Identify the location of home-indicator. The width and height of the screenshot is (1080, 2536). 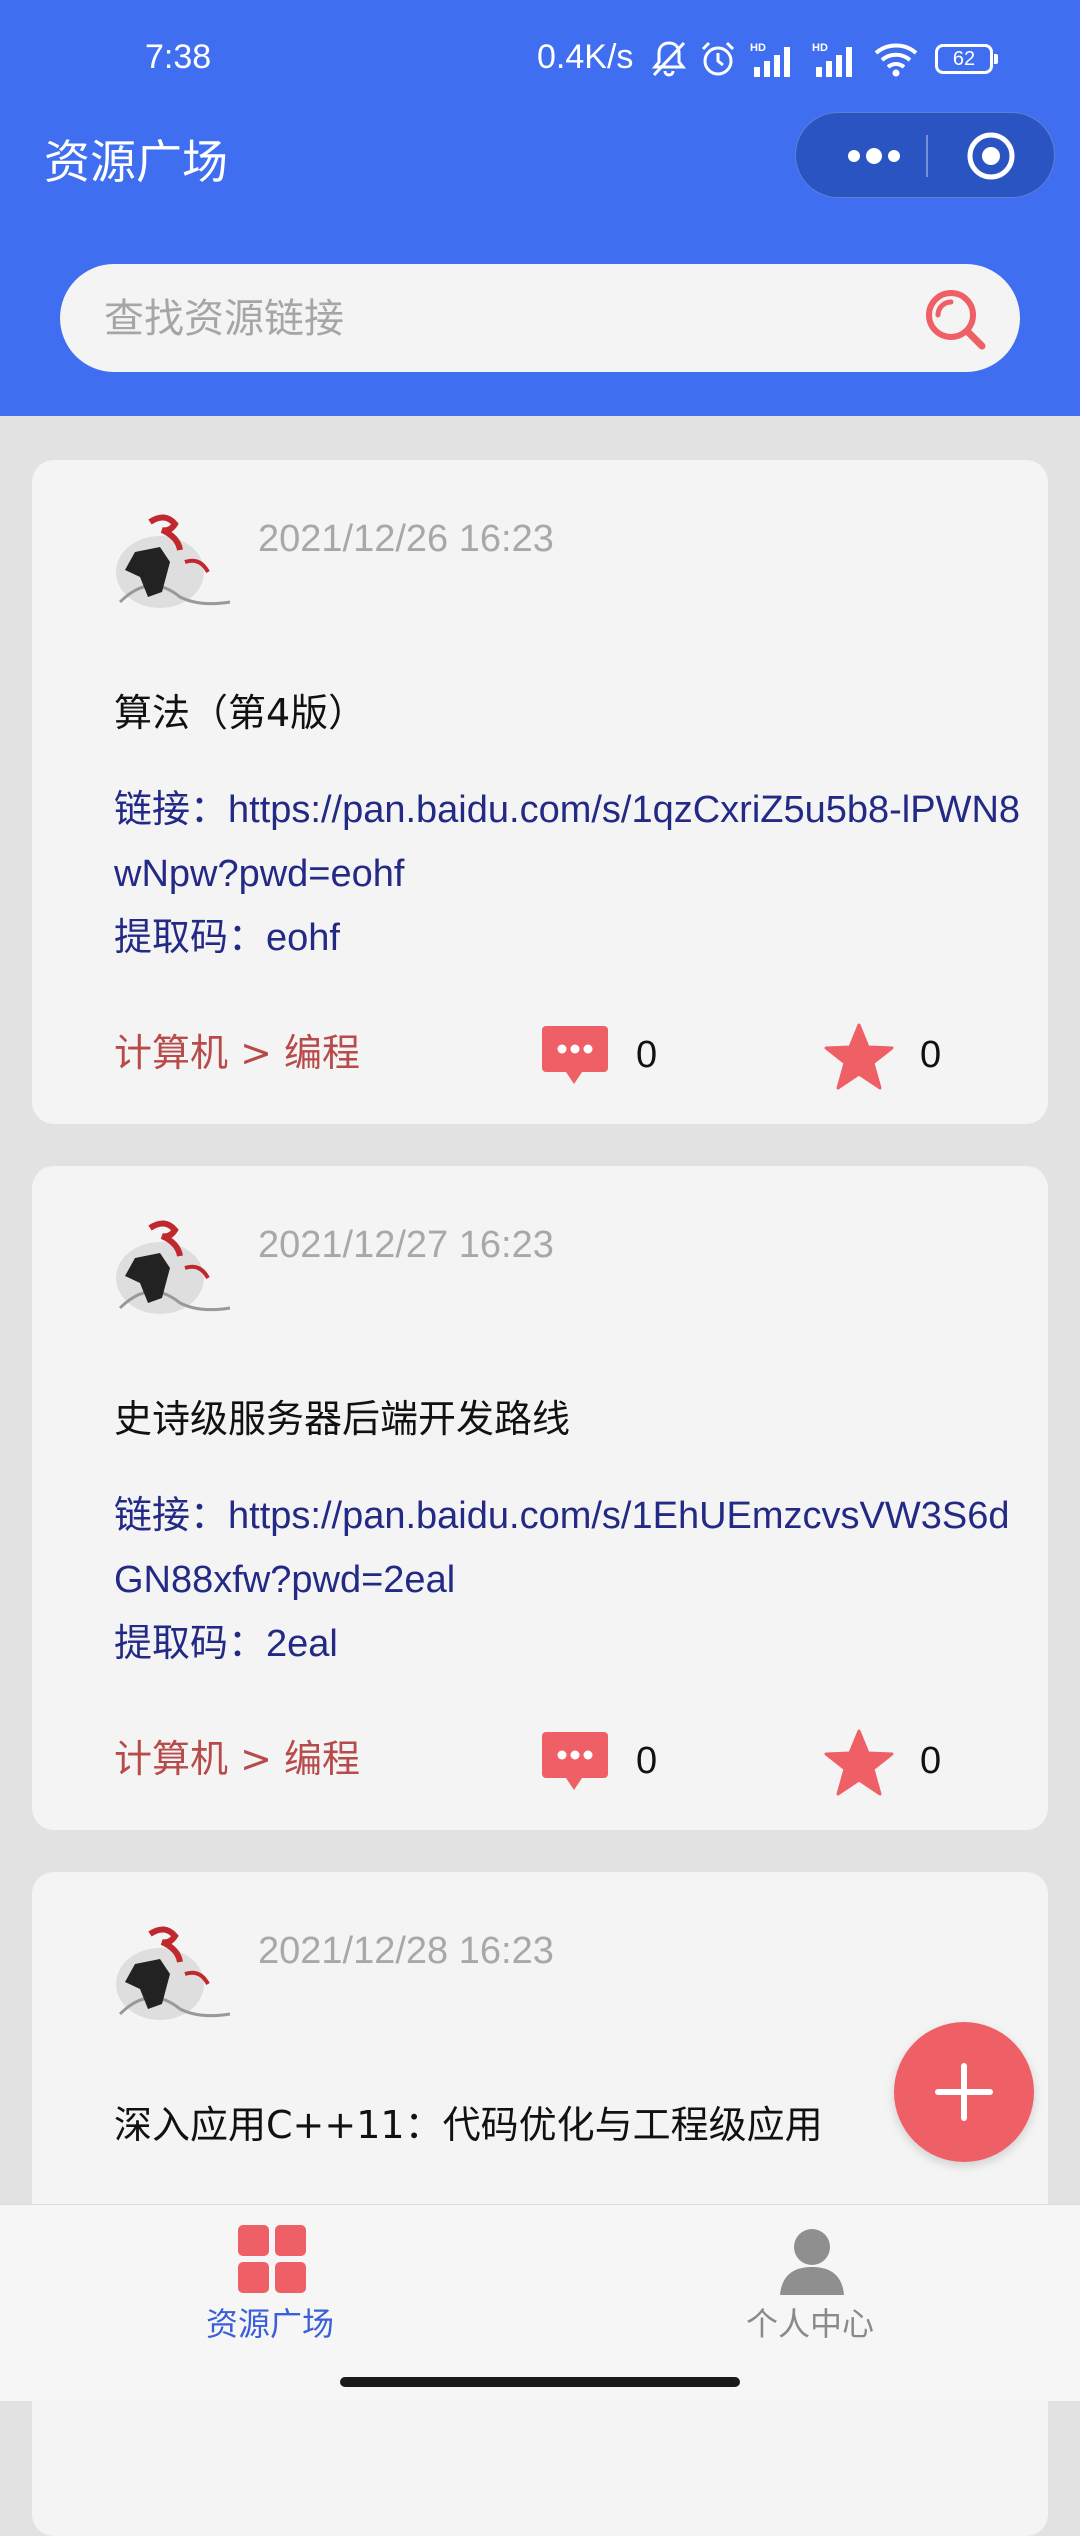
(540, 2382).